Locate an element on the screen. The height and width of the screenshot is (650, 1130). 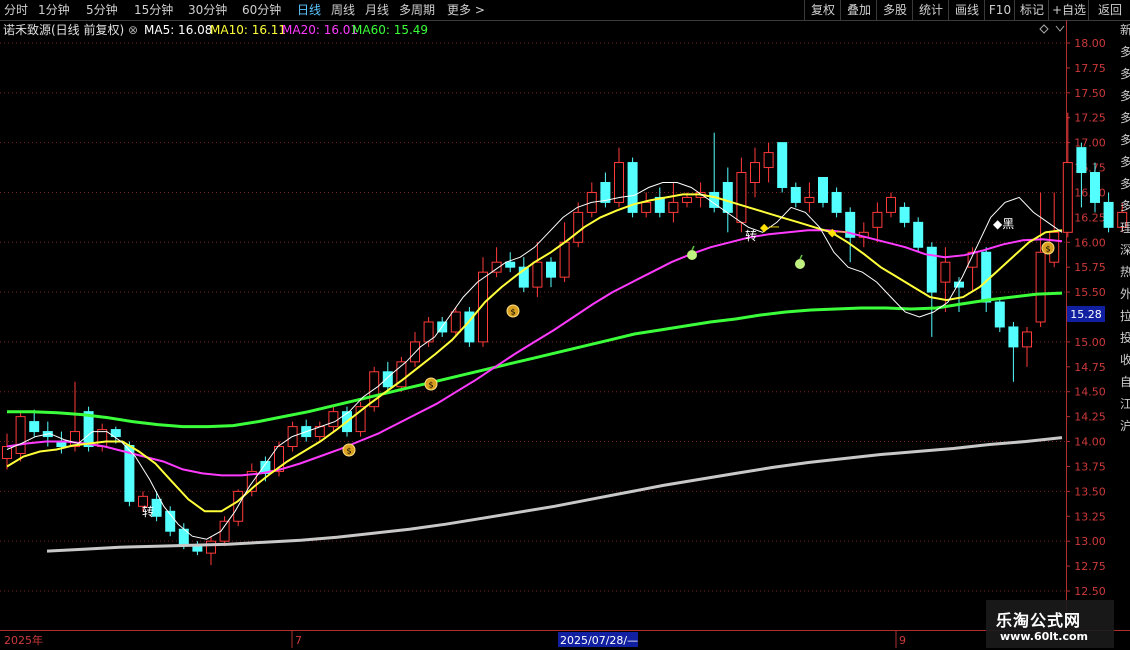
watermark-name: 乐淘公式网 is located at coordinates (1039, 620).